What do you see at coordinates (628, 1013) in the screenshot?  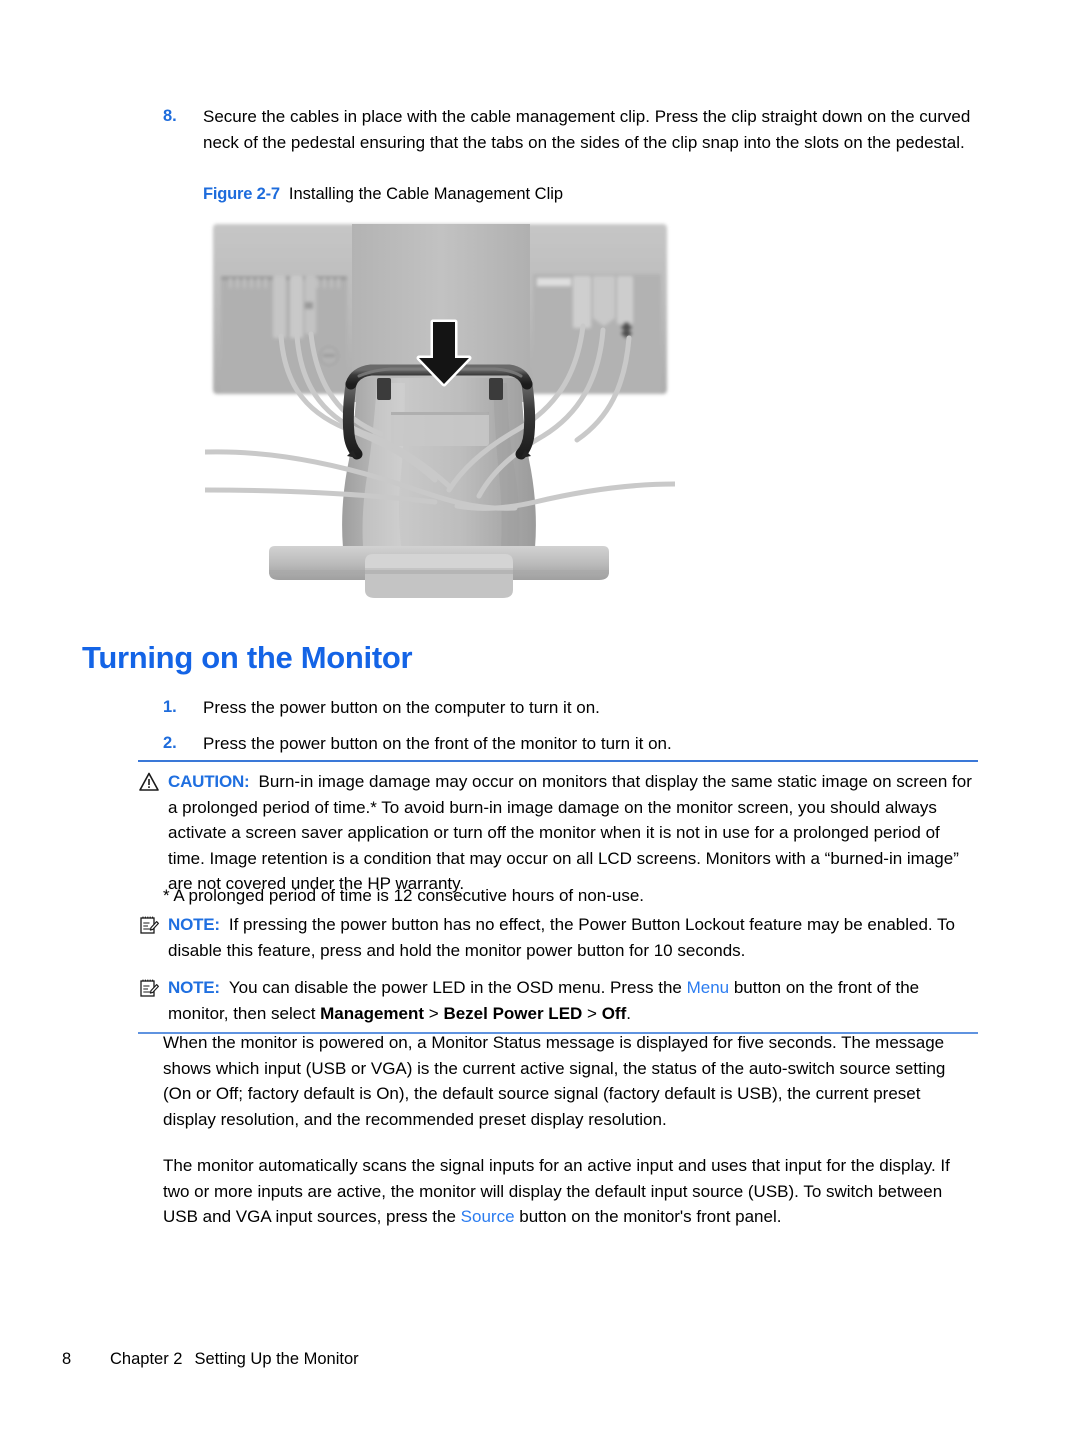 I see `note-text-part5: .` at bounding box center [628, 1013].